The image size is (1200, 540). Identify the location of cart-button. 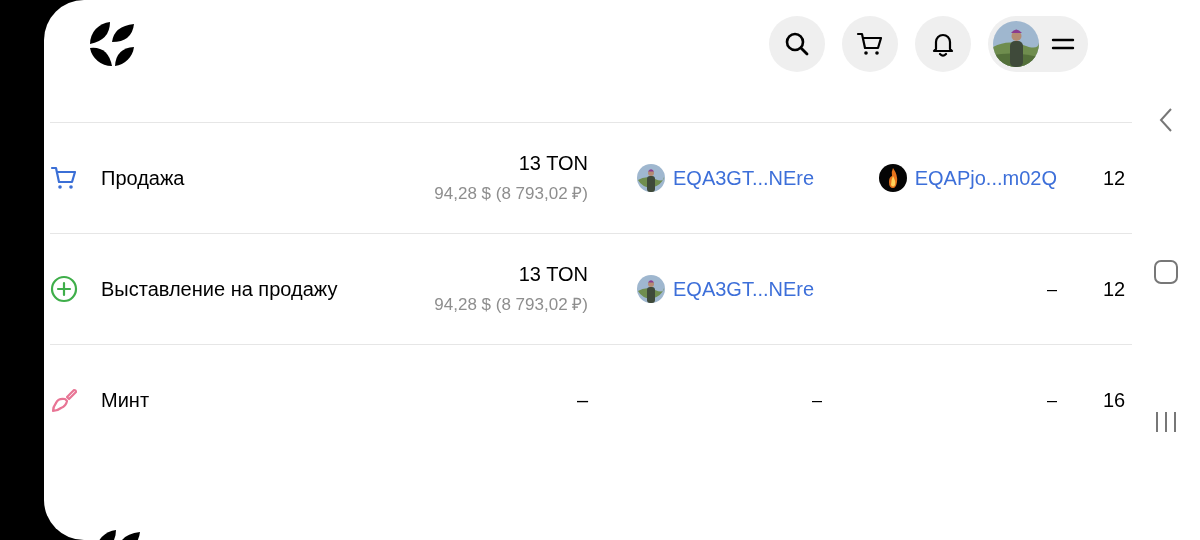
(870, 44).